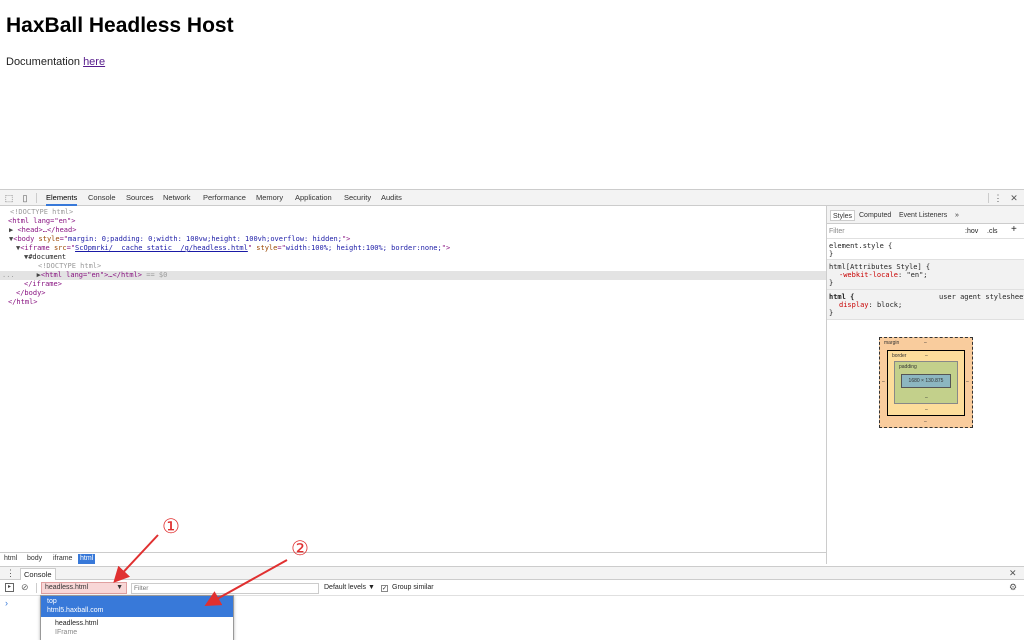 Image resolution: width=1024 pixels, height=640 pixels. I want to click on context-option-top: top html5.haxball.com, so click(137, 606).